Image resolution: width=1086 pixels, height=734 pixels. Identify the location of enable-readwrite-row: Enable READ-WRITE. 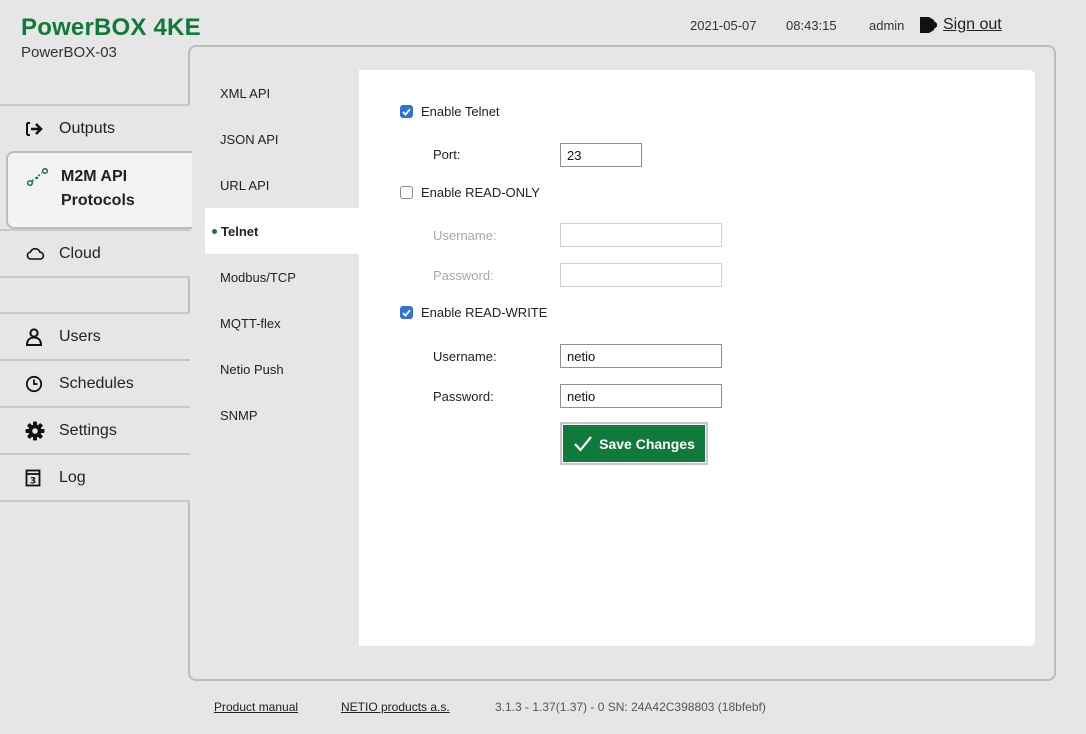
(473, 312).